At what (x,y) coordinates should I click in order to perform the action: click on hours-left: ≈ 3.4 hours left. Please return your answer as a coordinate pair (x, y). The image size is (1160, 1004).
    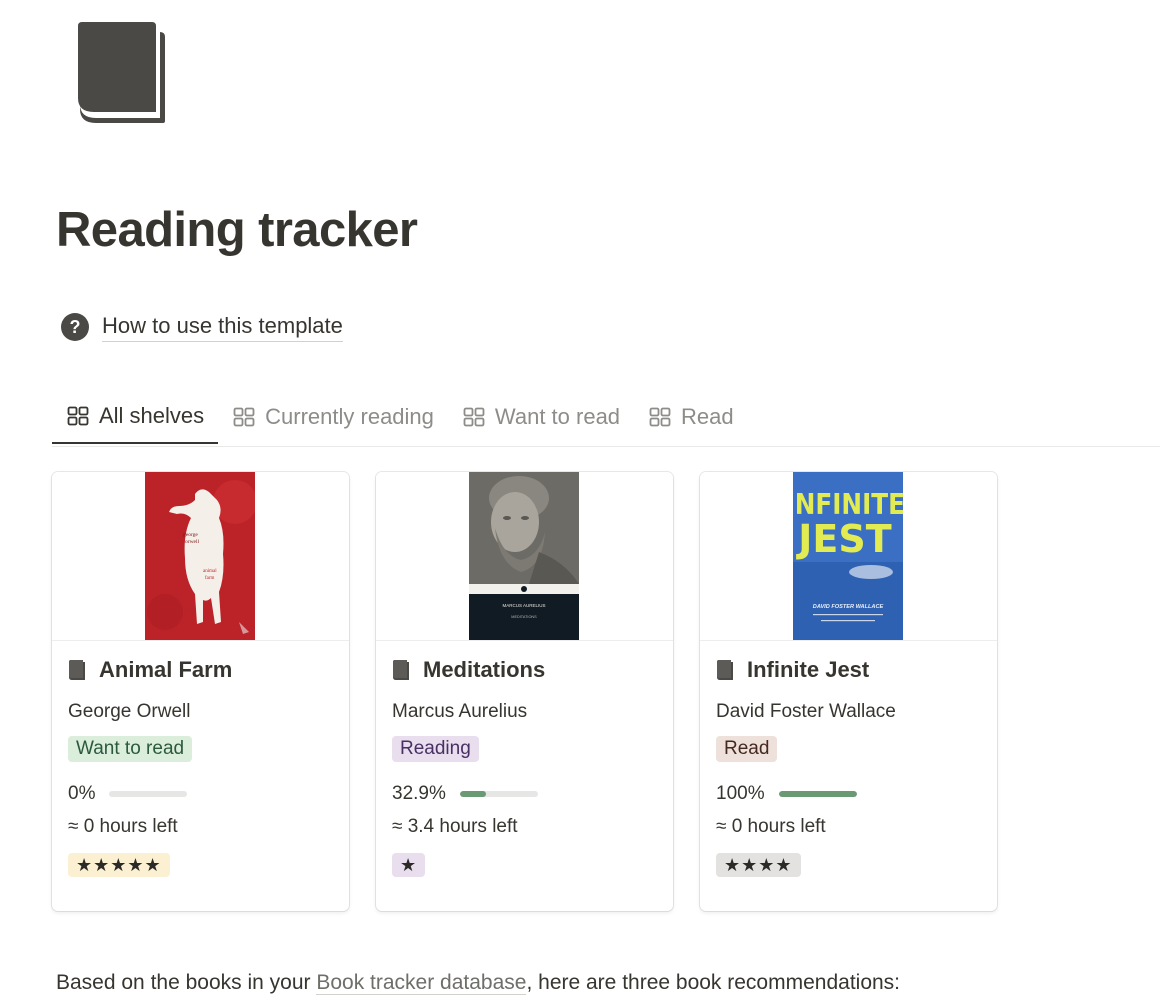
    Looking at the image, I should click on (455, 826).